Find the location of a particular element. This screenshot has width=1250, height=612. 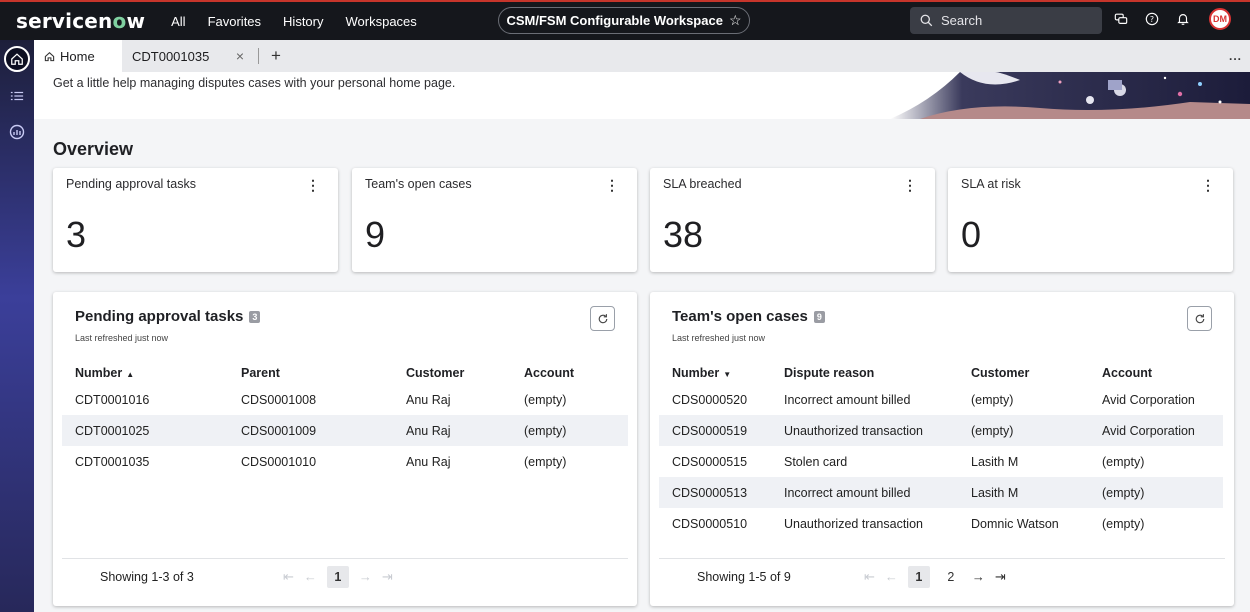

nav-history: History is located at coordinates (303, 21).